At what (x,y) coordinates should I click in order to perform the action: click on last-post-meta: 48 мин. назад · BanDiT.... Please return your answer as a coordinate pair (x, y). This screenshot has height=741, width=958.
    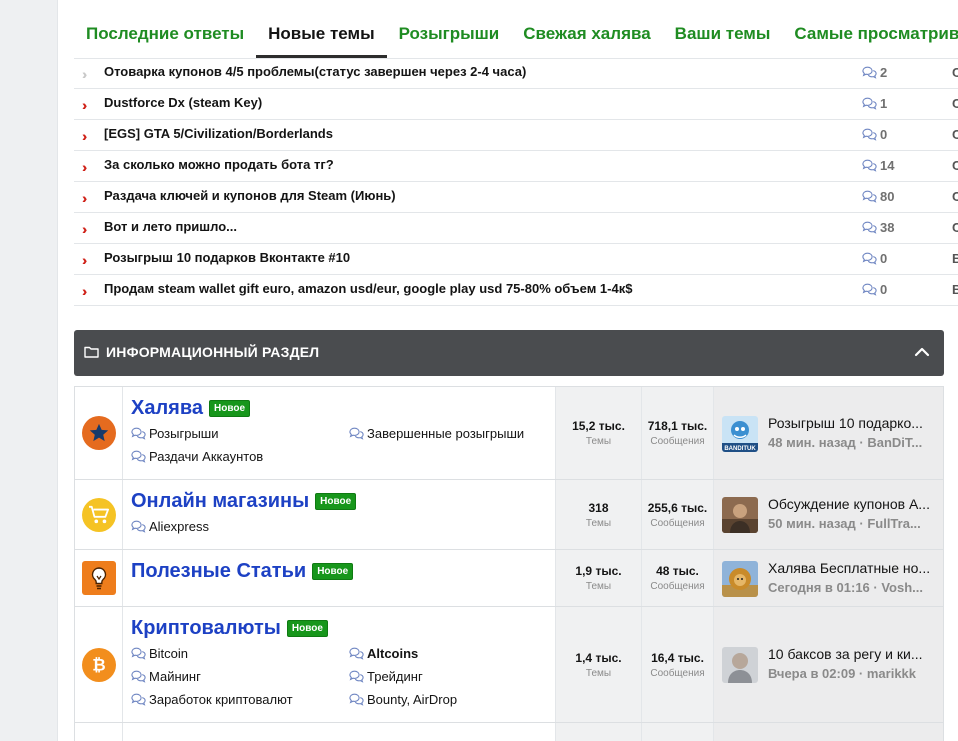
    Looking at the image, I should click on (854, 442).